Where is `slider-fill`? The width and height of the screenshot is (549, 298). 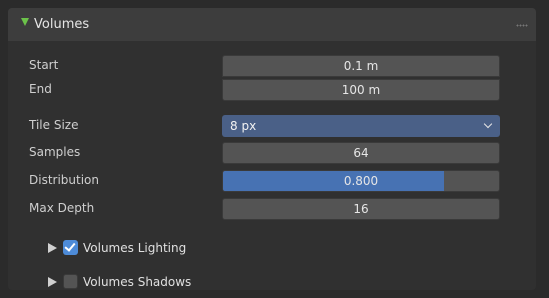 slider-fill is located at coordinates (333, 181).